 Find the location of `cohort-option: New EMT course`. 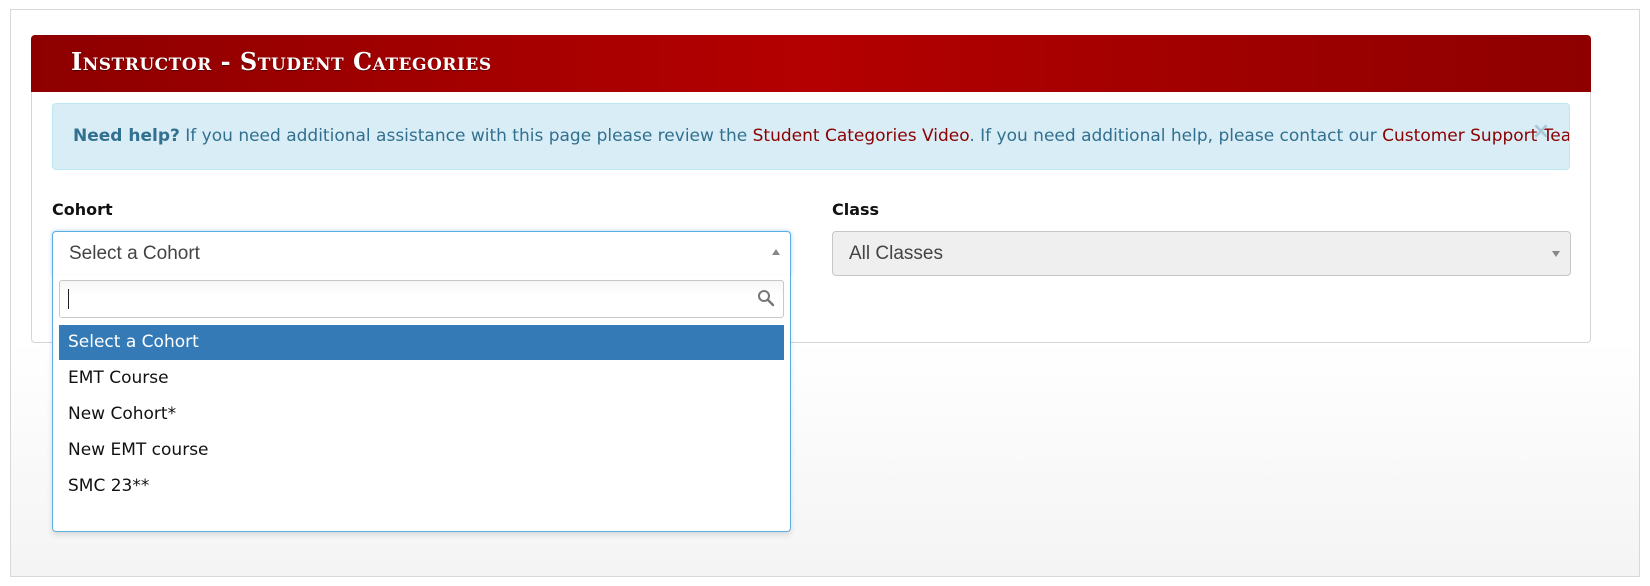

cohort-option: New EMT course is located at coordinates (421, 451).